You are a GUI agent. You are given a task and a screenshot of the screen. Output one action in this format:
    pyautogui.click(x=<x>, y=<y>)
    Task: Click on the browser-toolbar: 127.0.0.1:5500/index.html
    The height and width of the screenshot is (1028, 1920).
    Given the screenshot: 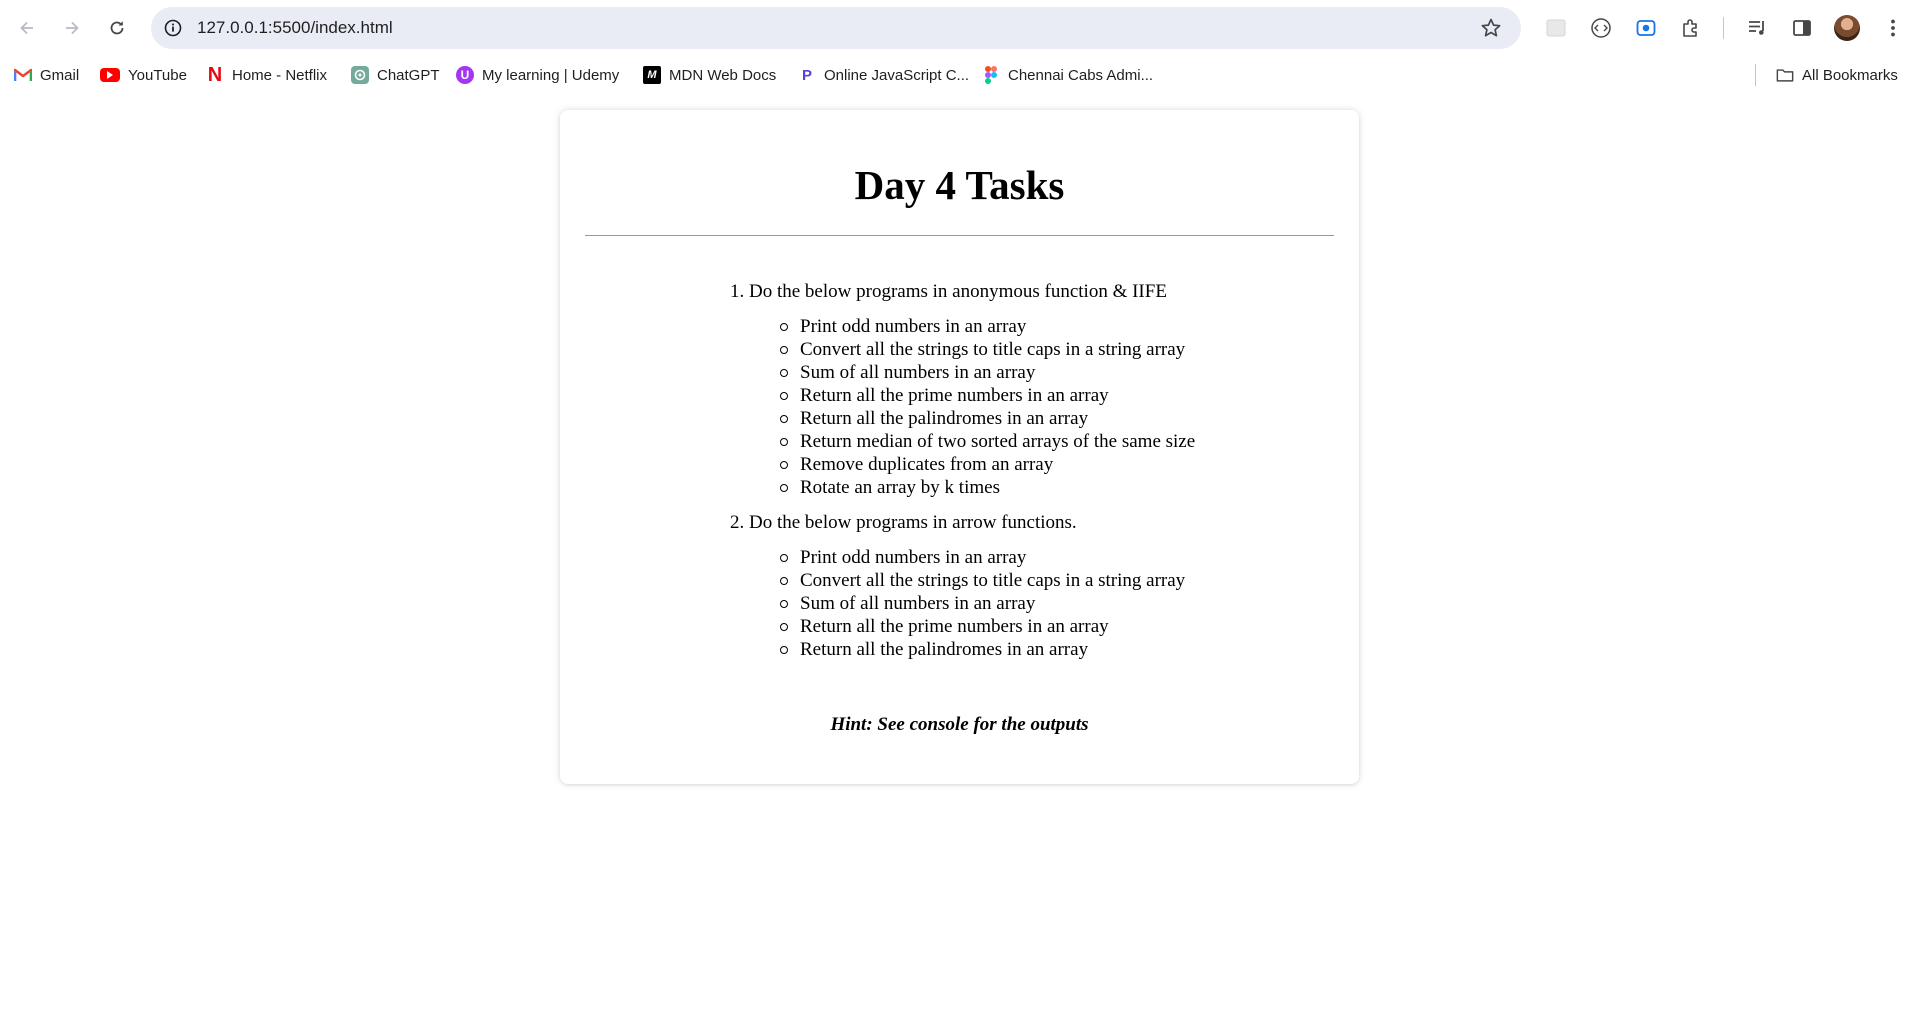 What is the action you would take?
    pyautogui.click(x=960, y=28)
    